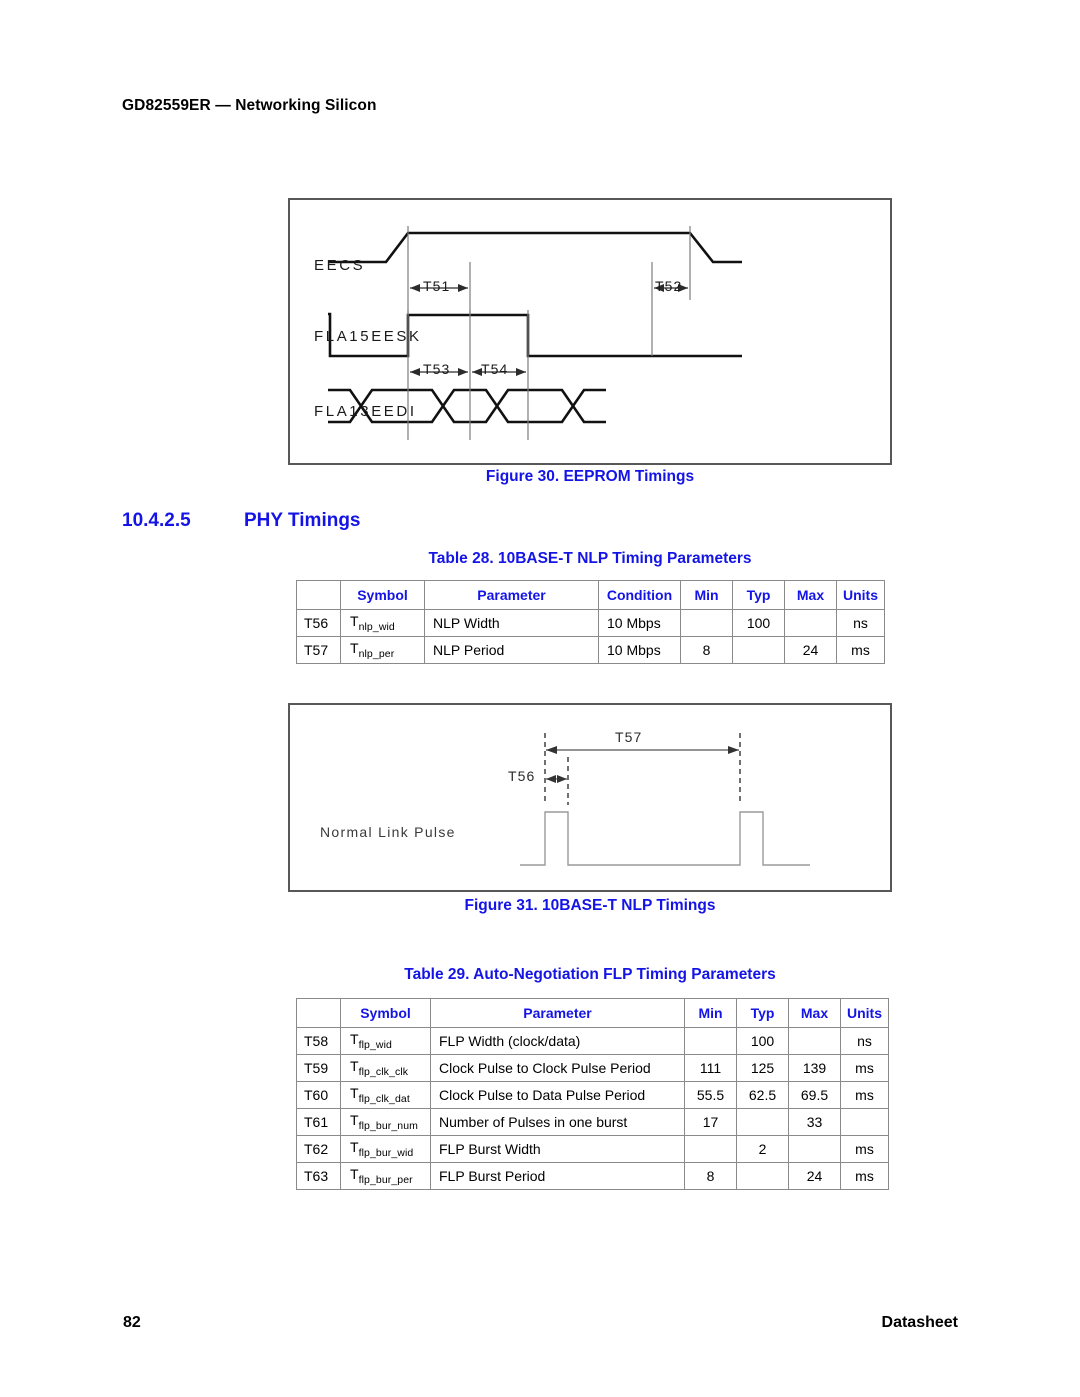 The image size is (1080, 1397). I want to click on cell-min: 55.5, so click(710, 1095).